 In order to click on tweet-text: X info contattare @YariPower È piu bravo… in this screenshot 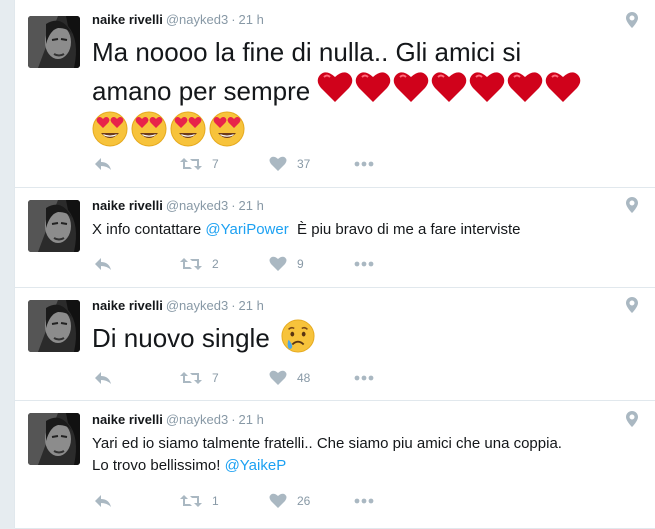, I will do `click(306, 230)`.